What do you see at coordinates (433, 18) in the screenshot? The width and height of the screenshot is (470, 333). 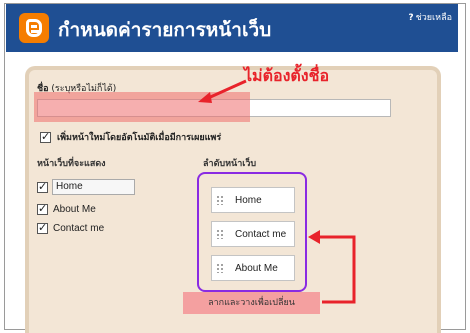 I see `help-label: ช่วยเหลือ` at bounding box center [433, 18].